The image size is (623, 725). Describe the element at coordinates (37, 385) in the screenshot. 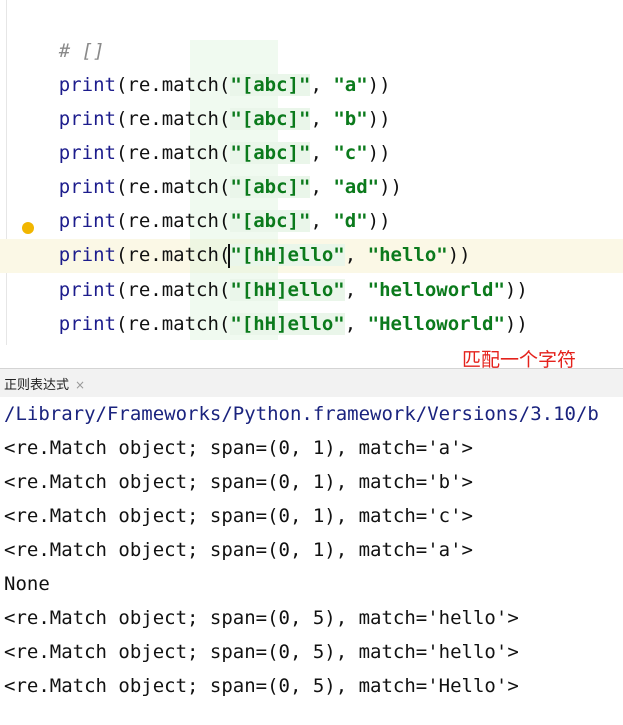

I see `tab-label: 正则表达式` at that location.